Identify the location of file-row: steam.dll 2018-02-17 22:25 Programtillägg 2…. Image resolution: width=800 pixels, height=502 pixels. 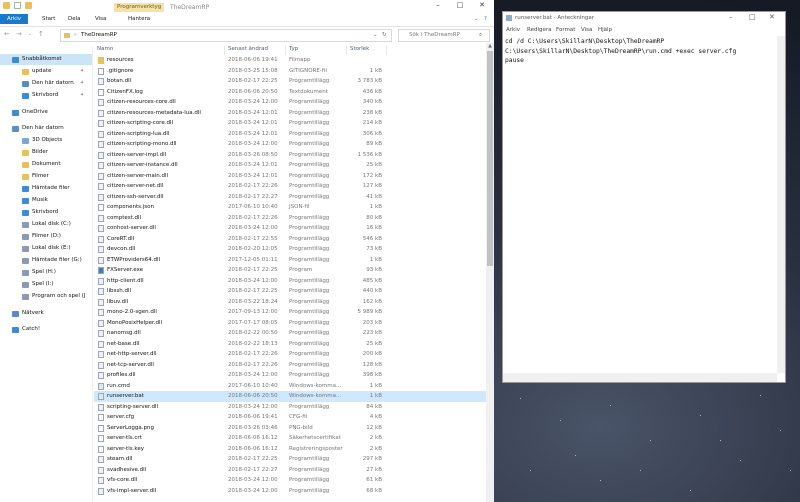
(290, 459).